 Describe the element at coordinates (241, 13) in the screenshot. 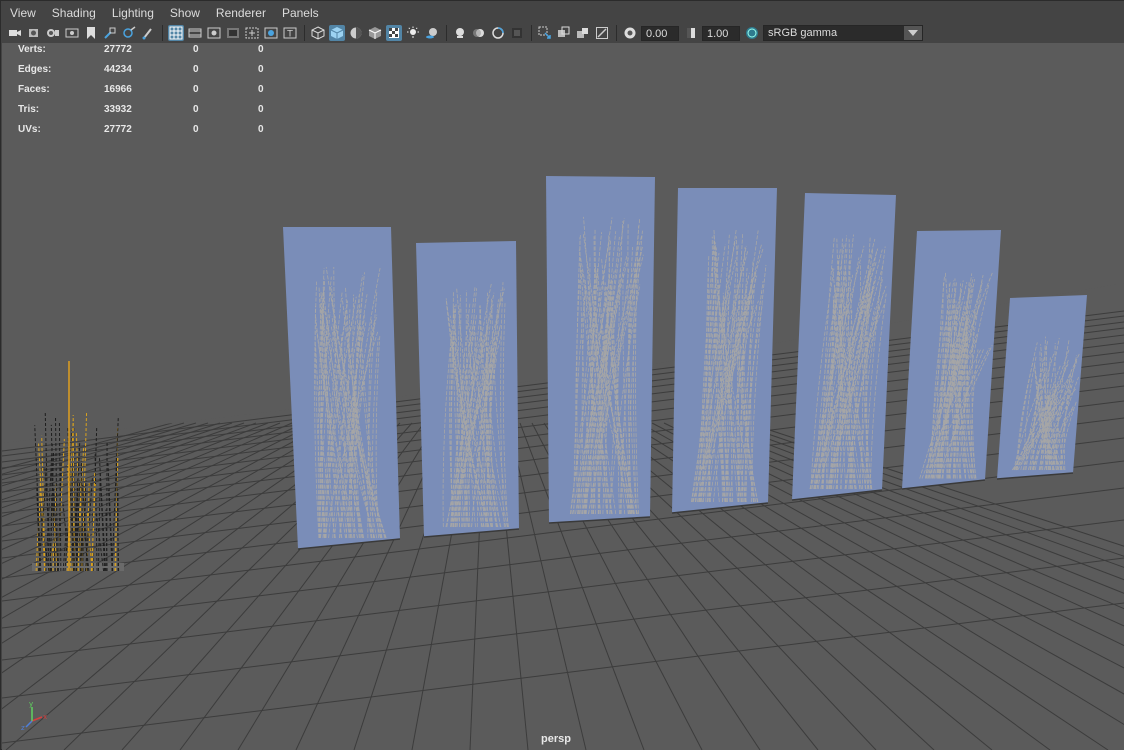

I see `menu-renderer: Renderer` at that location.